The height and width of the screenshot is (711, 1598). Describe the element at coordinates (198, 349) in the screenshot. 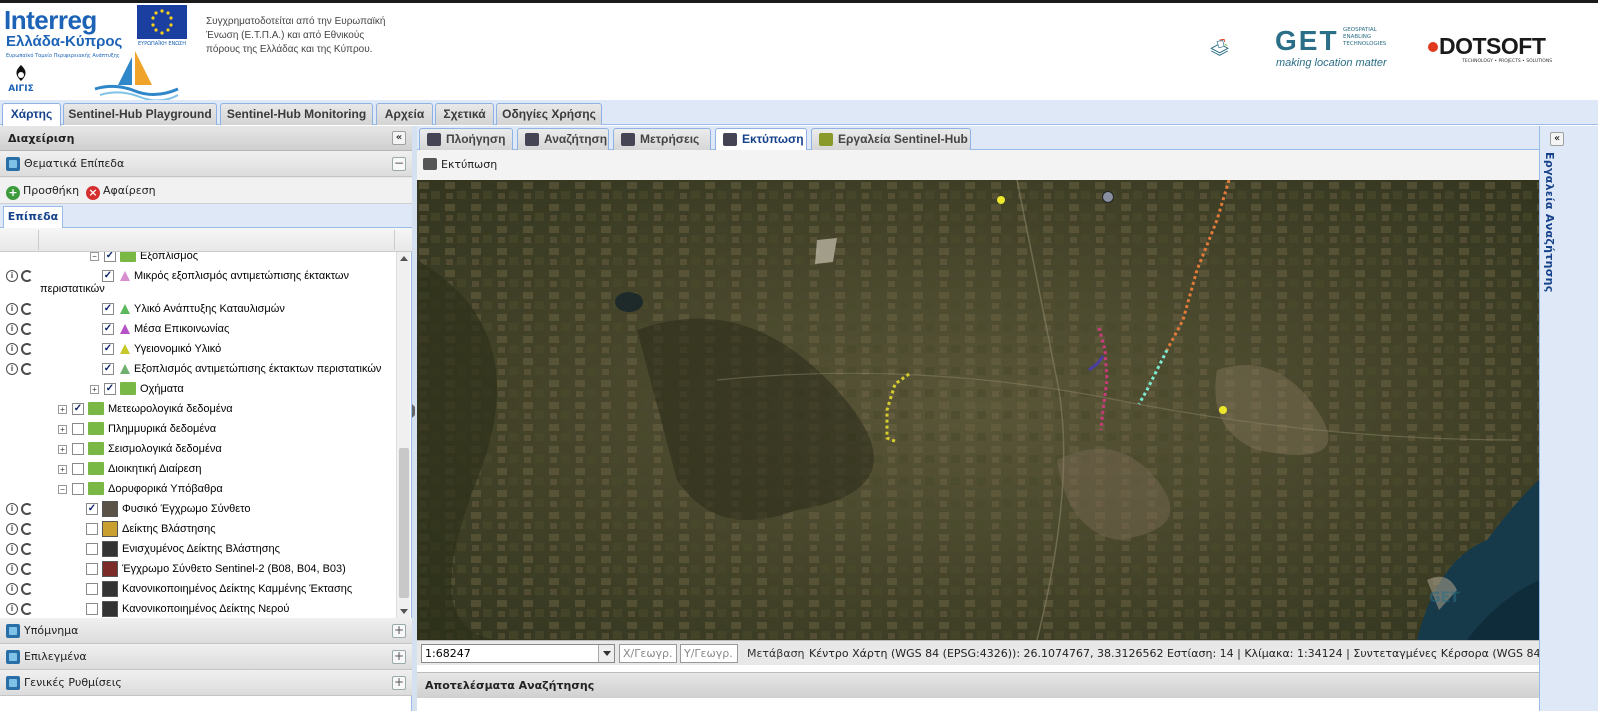

I see `tree-layer: i ✓ Υγειονομικό Υλικό` at that location.